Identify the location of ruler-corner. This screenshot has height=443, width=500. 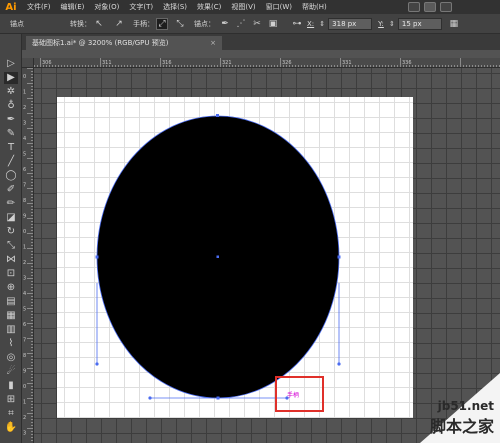
(28, 63).